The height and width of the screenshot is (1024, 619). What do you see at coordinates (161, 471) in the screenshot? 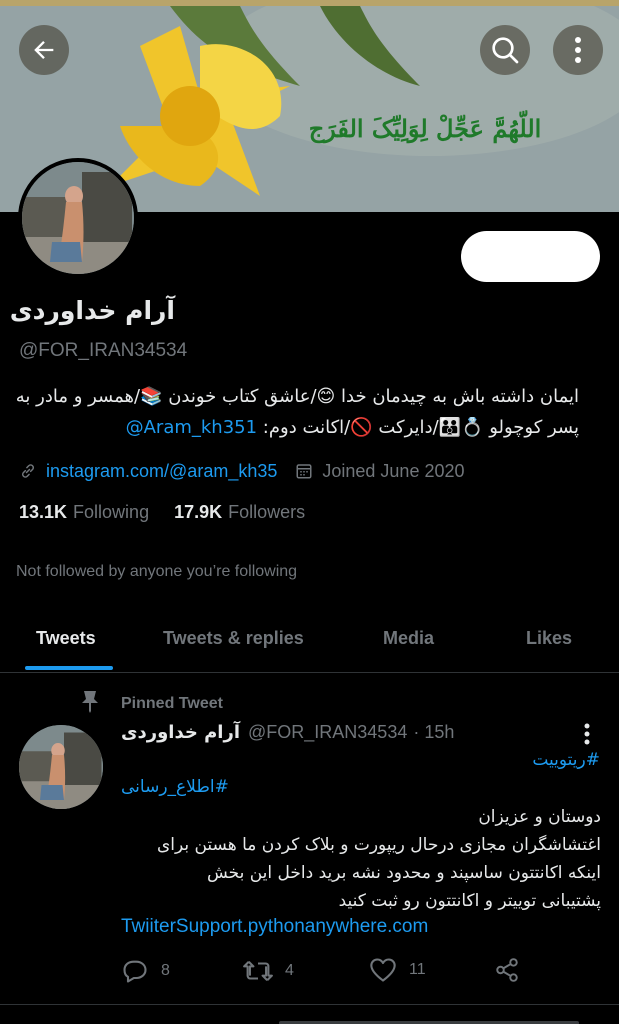
I see `profile-website-link: instagram.com/@aram_kh35` at bounding box center [161, 471].